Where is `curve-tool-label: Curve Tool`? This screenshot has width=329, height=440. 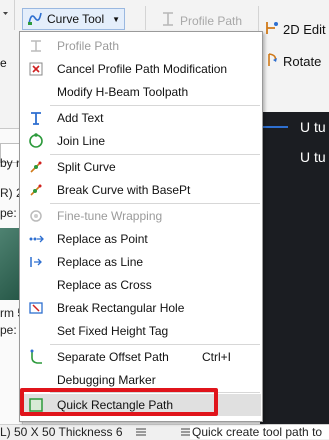
curve-tool-label: Curve Tool is located at coordinates (76, 19).